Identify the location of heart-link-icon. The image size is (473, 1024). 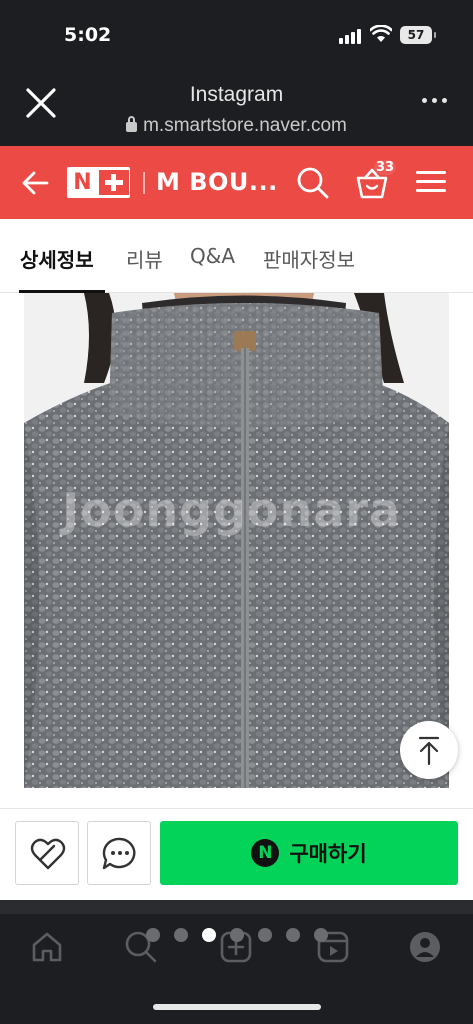
(48, 854).